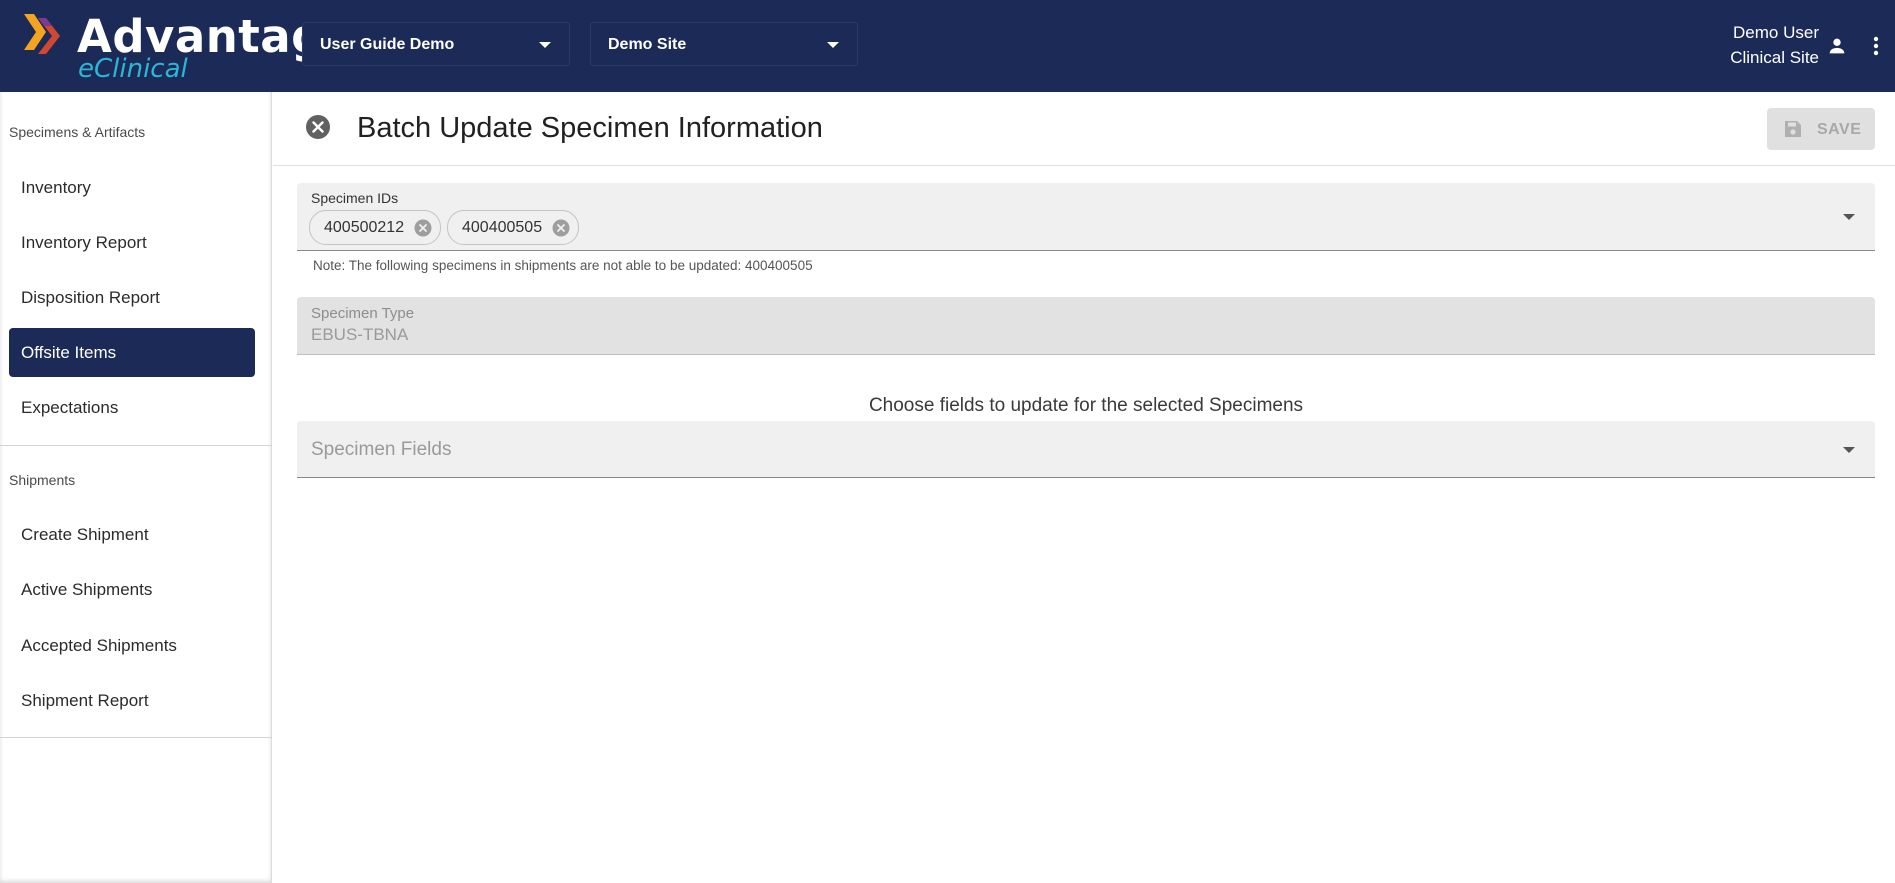 This screenshot has width=1895, height=883. I want to click on user-name: Demo User, so click(1776, 32).